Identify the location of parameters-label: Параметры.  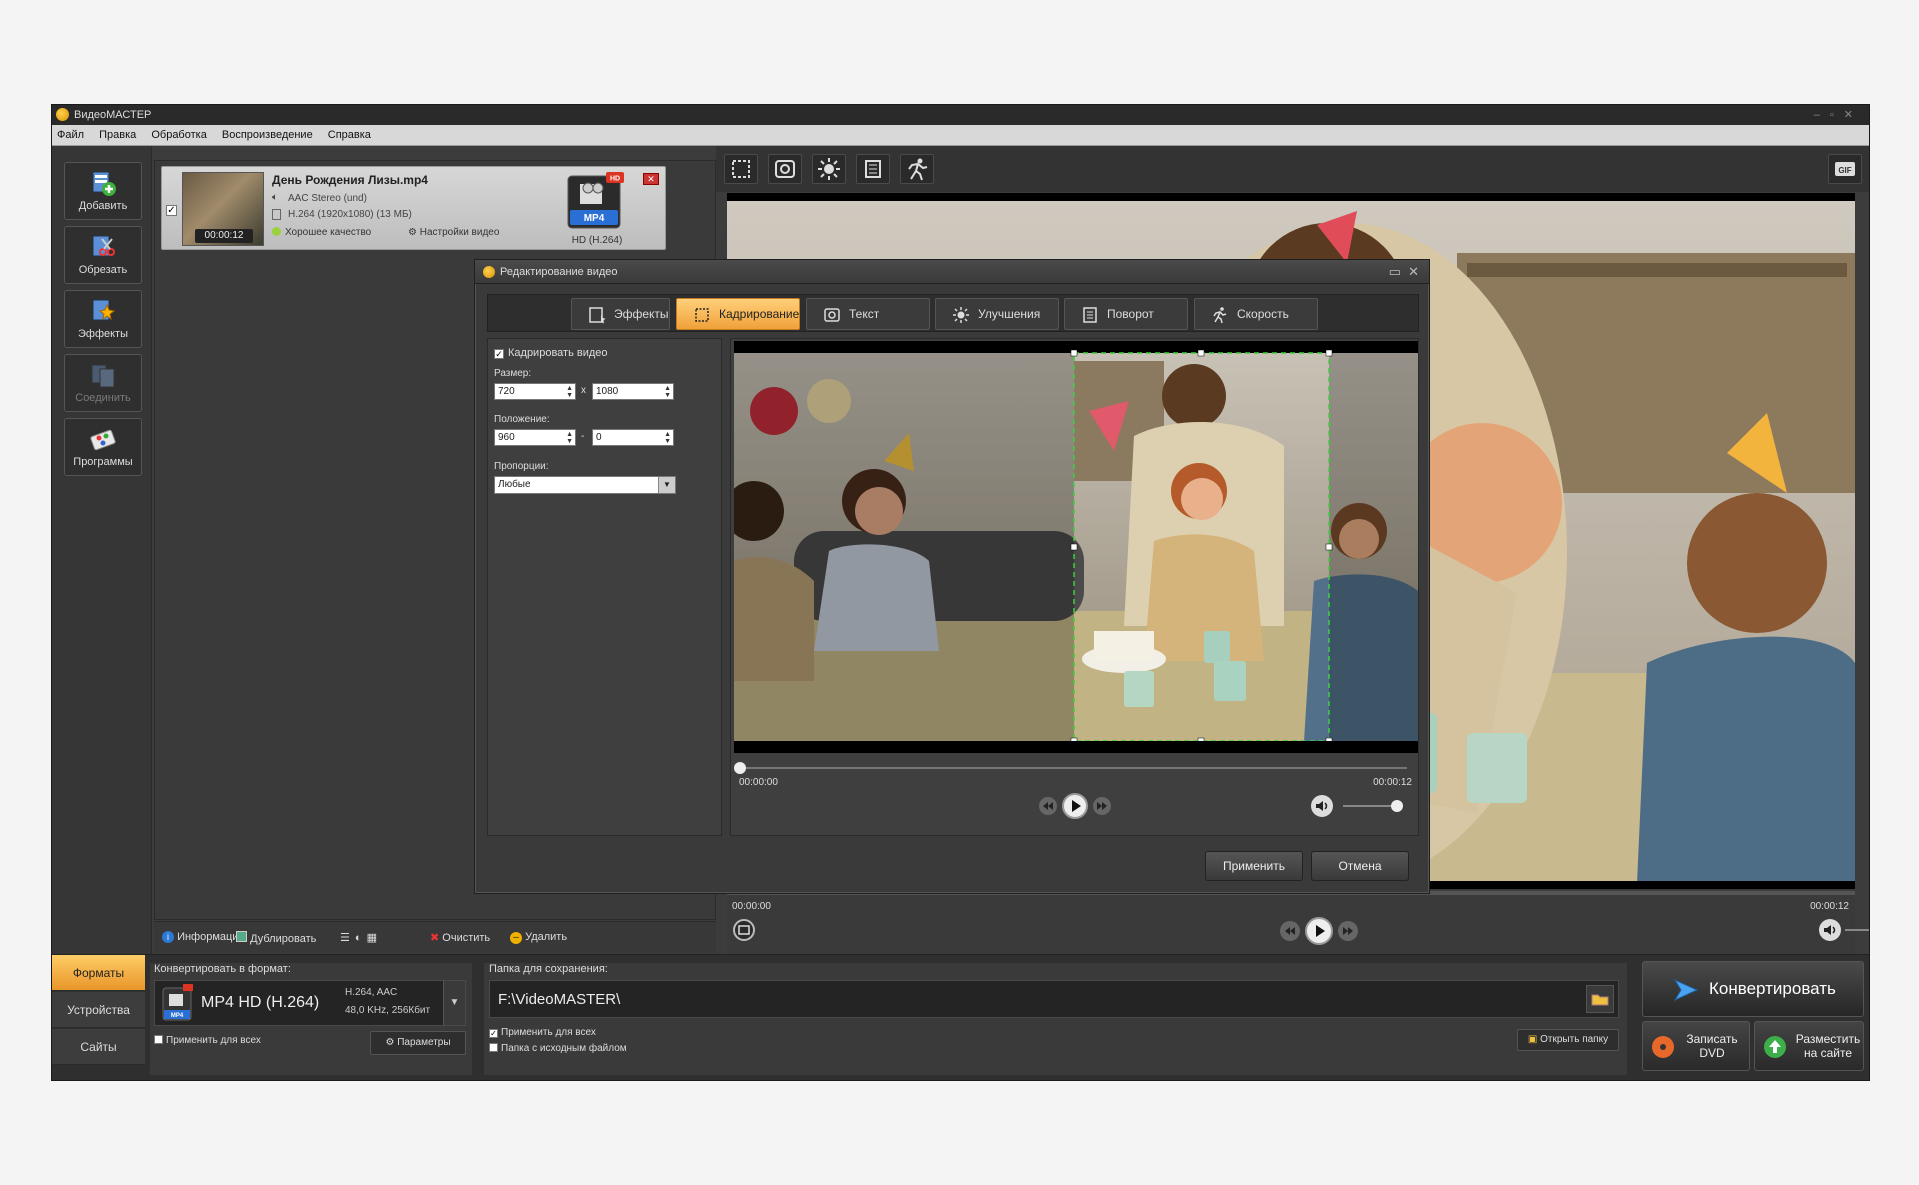
(424, 1042).